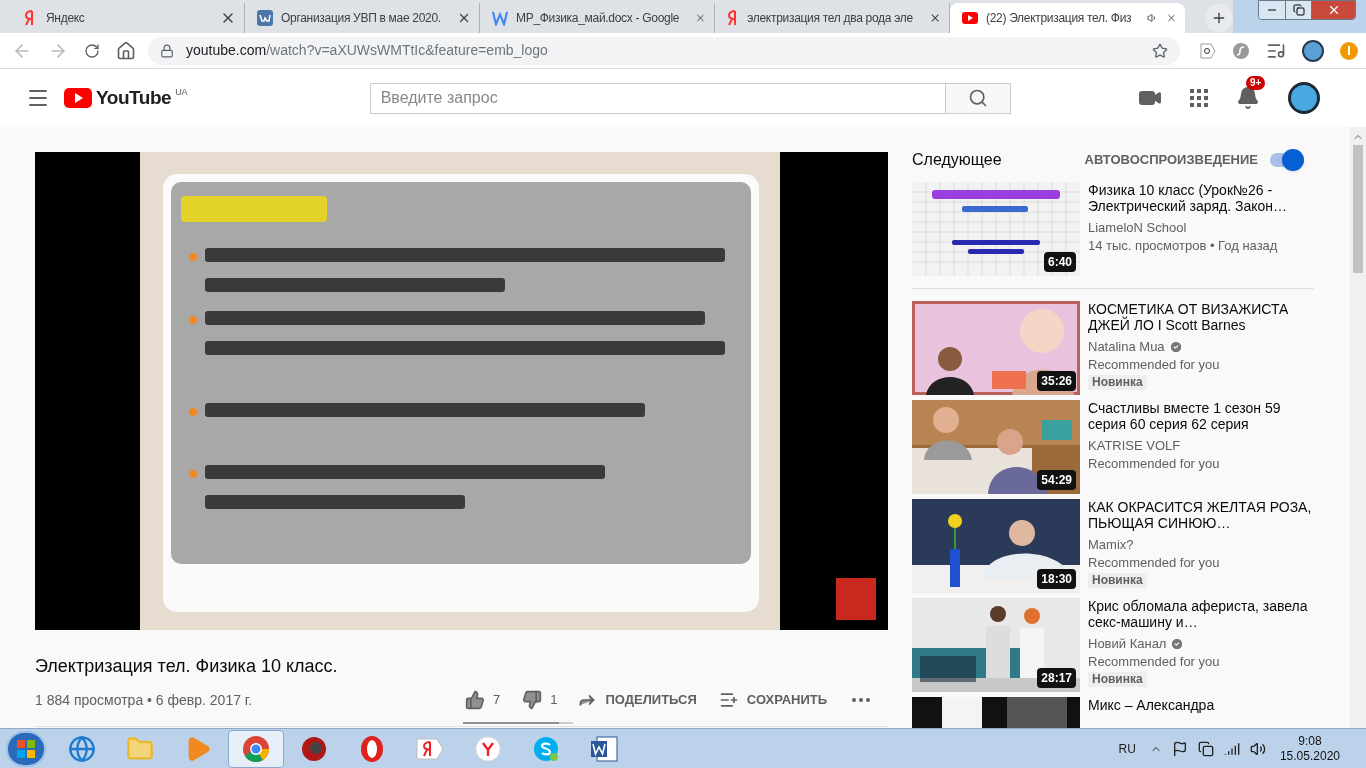 This screenshot has height=768, width=1366. I want to click on notification-count: 9+, so click(1256, 83).